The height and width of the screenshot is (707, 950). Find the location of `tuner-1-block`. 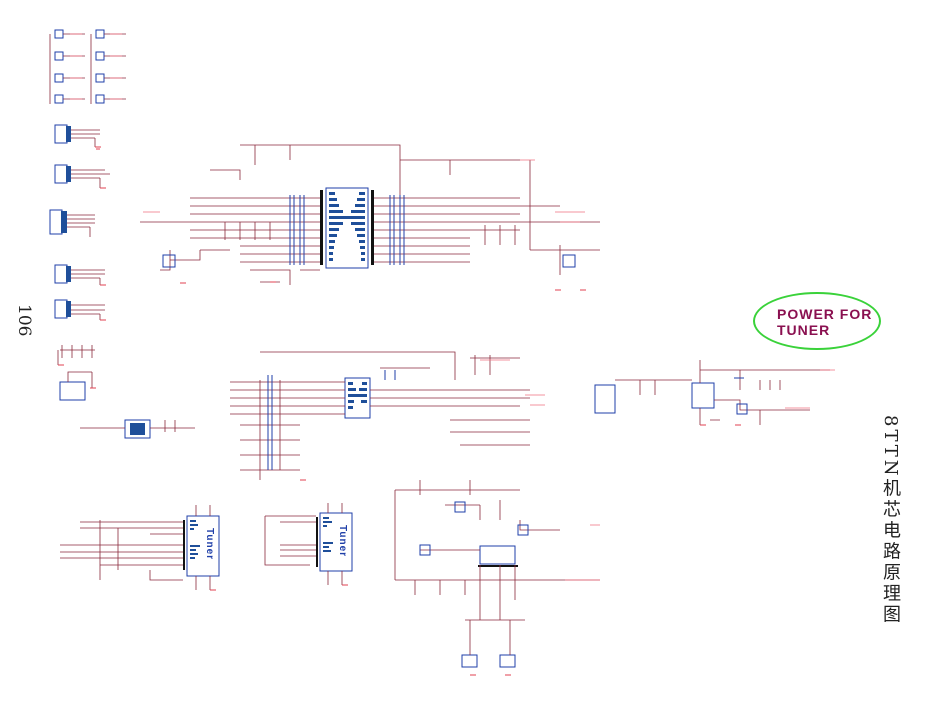

tuner-1-block is located at coordinates (140, 547).